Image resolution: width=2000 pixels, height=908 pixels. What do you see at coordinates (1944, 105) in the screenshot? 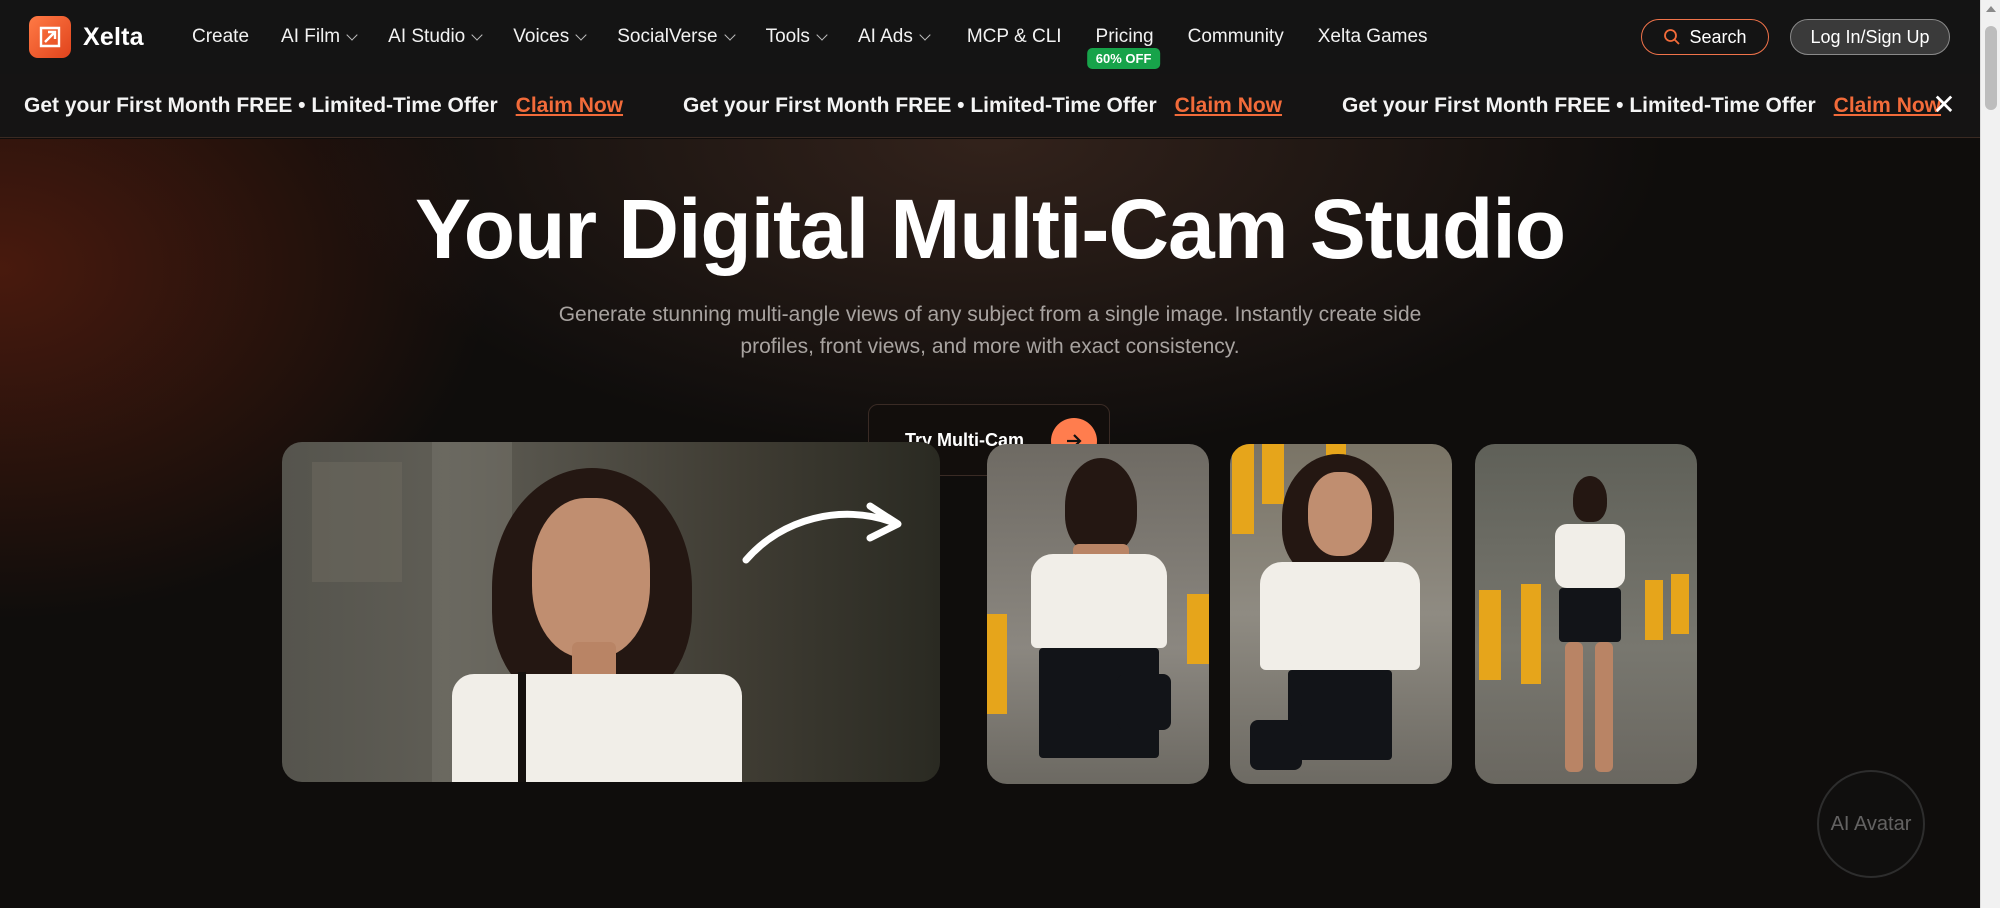
I see `close-icon: ✕` at bounding box center [1944, 105].